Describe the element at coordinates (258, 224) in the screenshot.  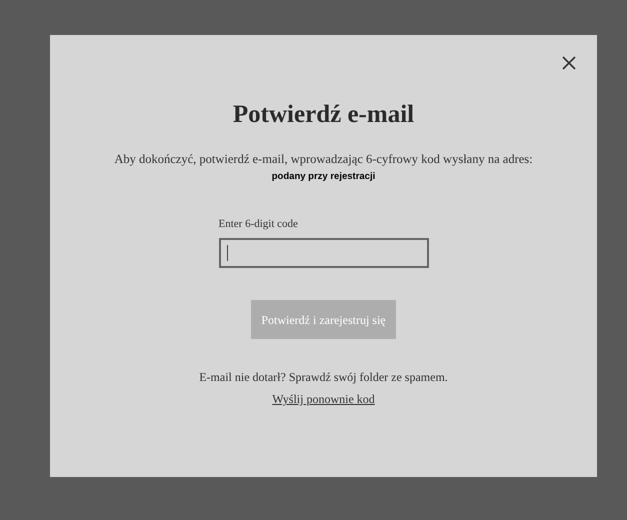
I see `field-label: Enter 6-digit code` at that location.